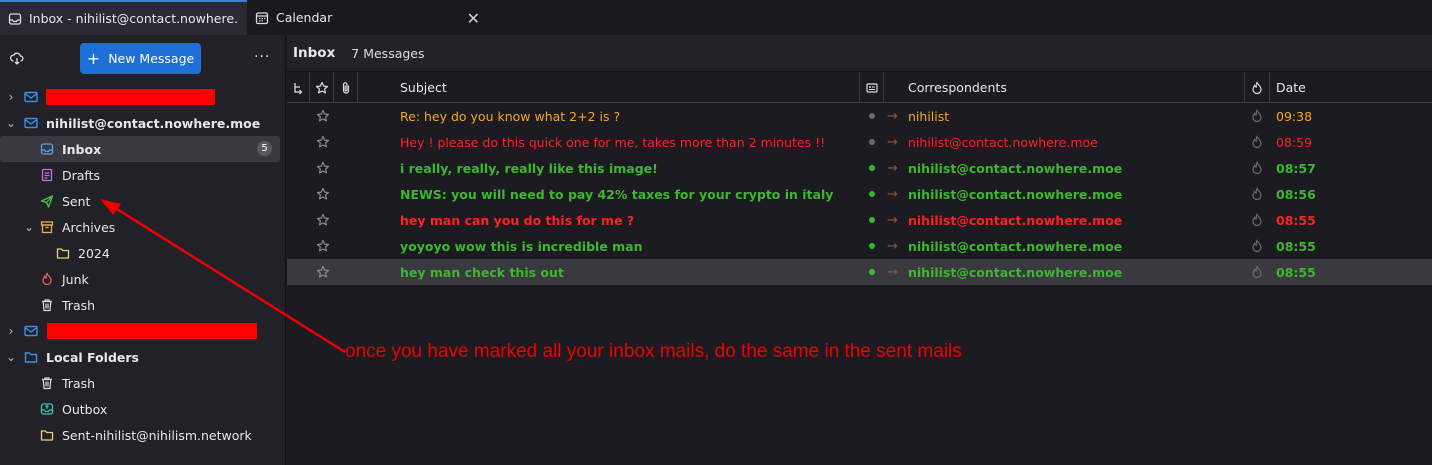  What do you see at coordinates (957, 87) in the screenshot?
I see `correspondents-header-label: Correspondents` at bounding box center [957, 87].